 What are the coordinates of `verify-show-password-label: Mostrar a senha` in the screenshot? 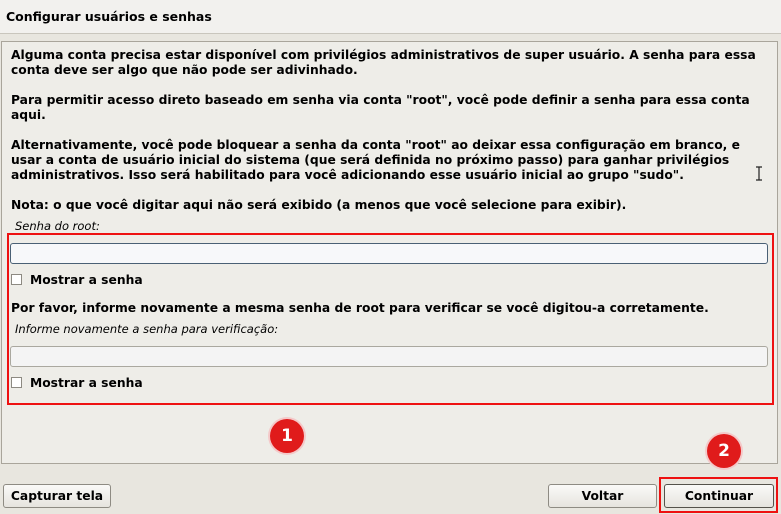 It's located at (86, 382).